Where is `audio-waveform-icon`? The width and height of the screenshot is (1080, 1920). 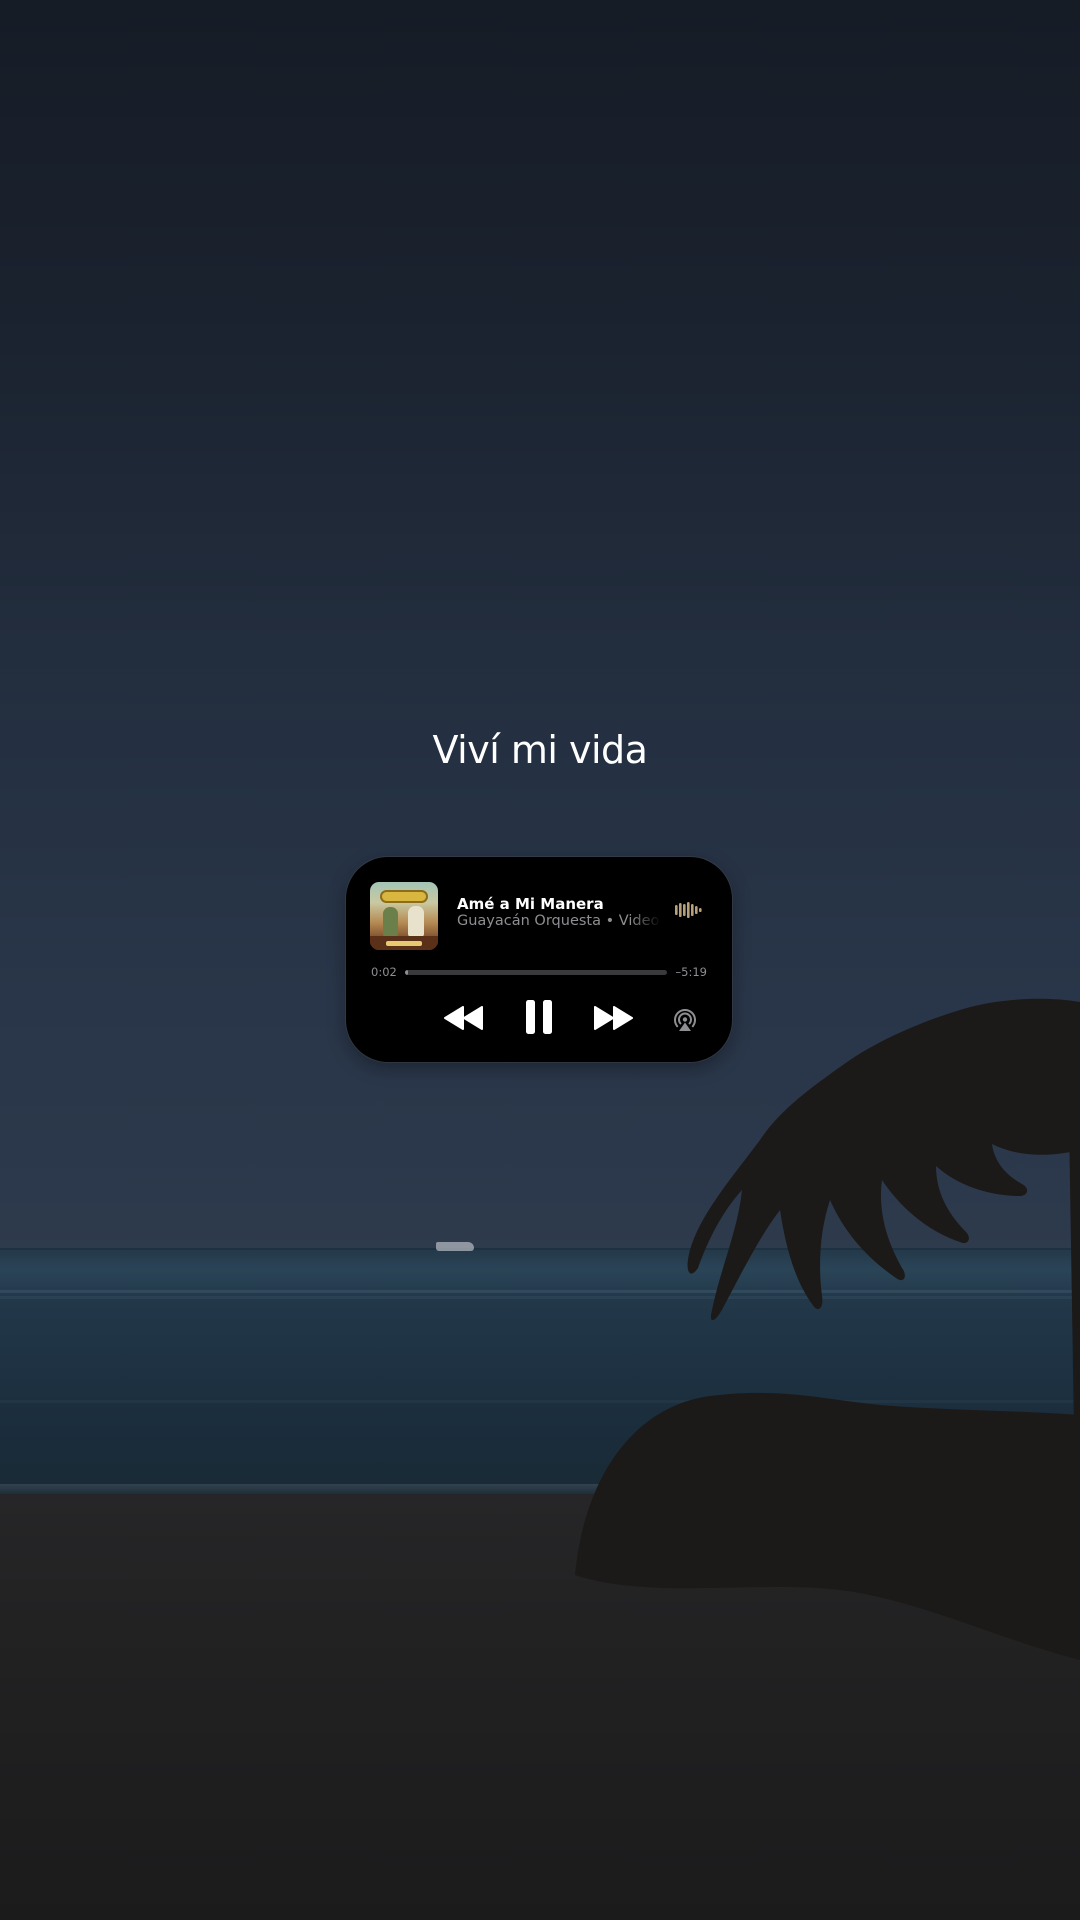
audio-waveform-icon is located at coordinates (688, 910).